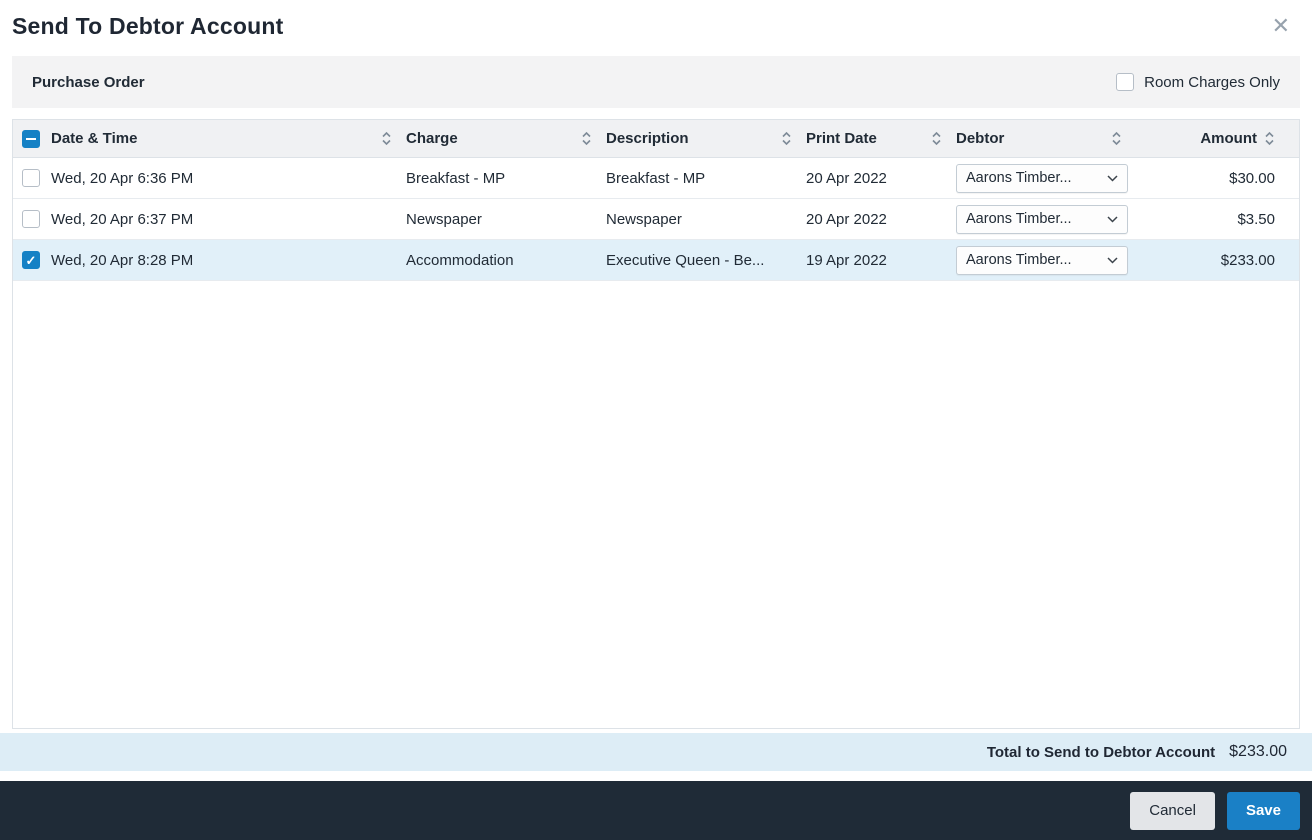 The image size is (1312, 840). I want to click on cell-charge: Breakfast - MP, so click(456, 178).